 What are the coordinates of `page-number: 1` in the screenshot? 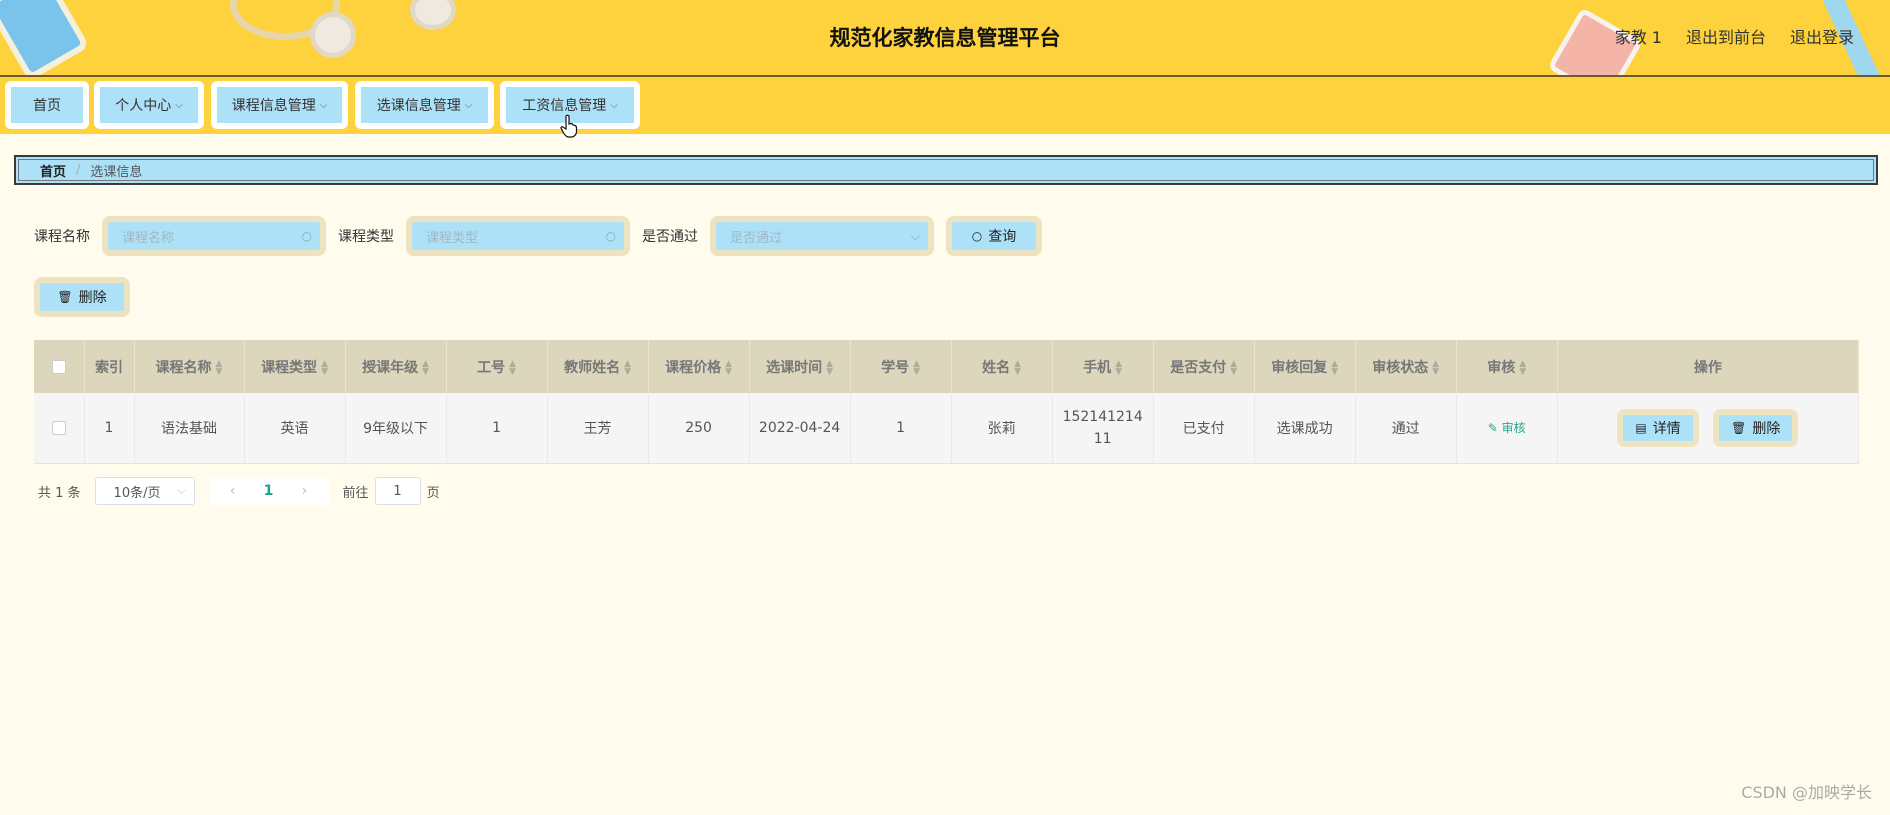 It's located at (269, 491).